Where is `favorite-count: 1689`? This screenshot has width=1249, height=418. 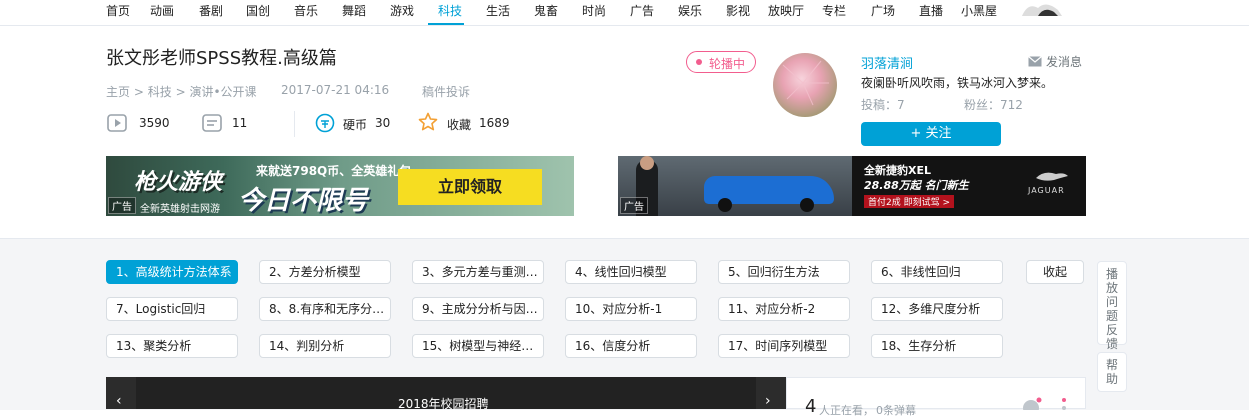
favorite-count: 1689 is located at coordinates (494, 123).